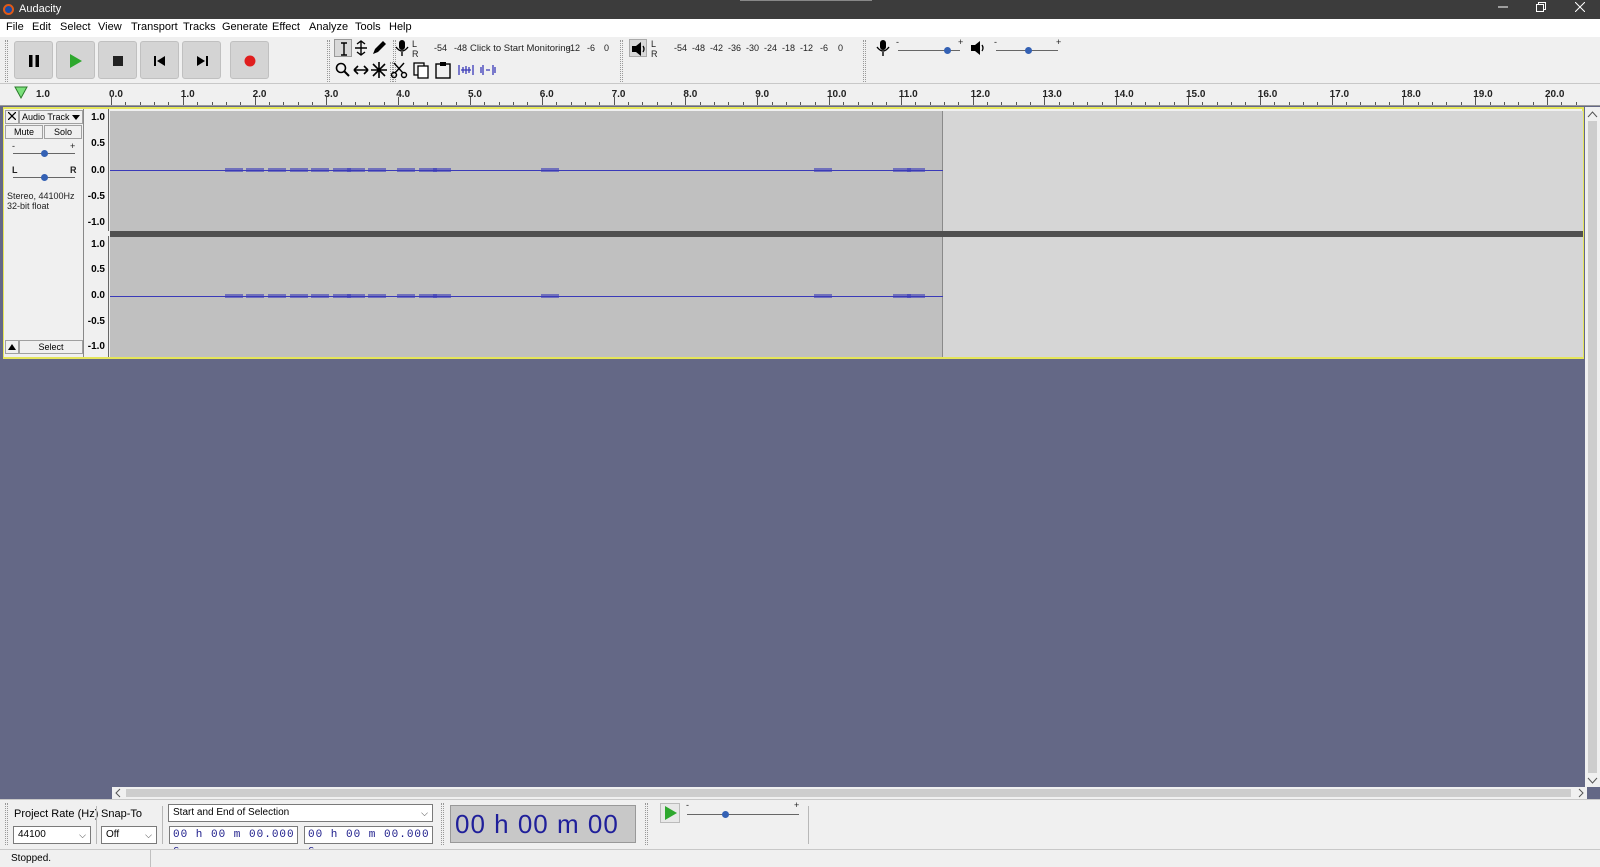  Describe the element at coordinates (6, 824) in the screenshot. I see `selection-toolbar-grip` at that location.